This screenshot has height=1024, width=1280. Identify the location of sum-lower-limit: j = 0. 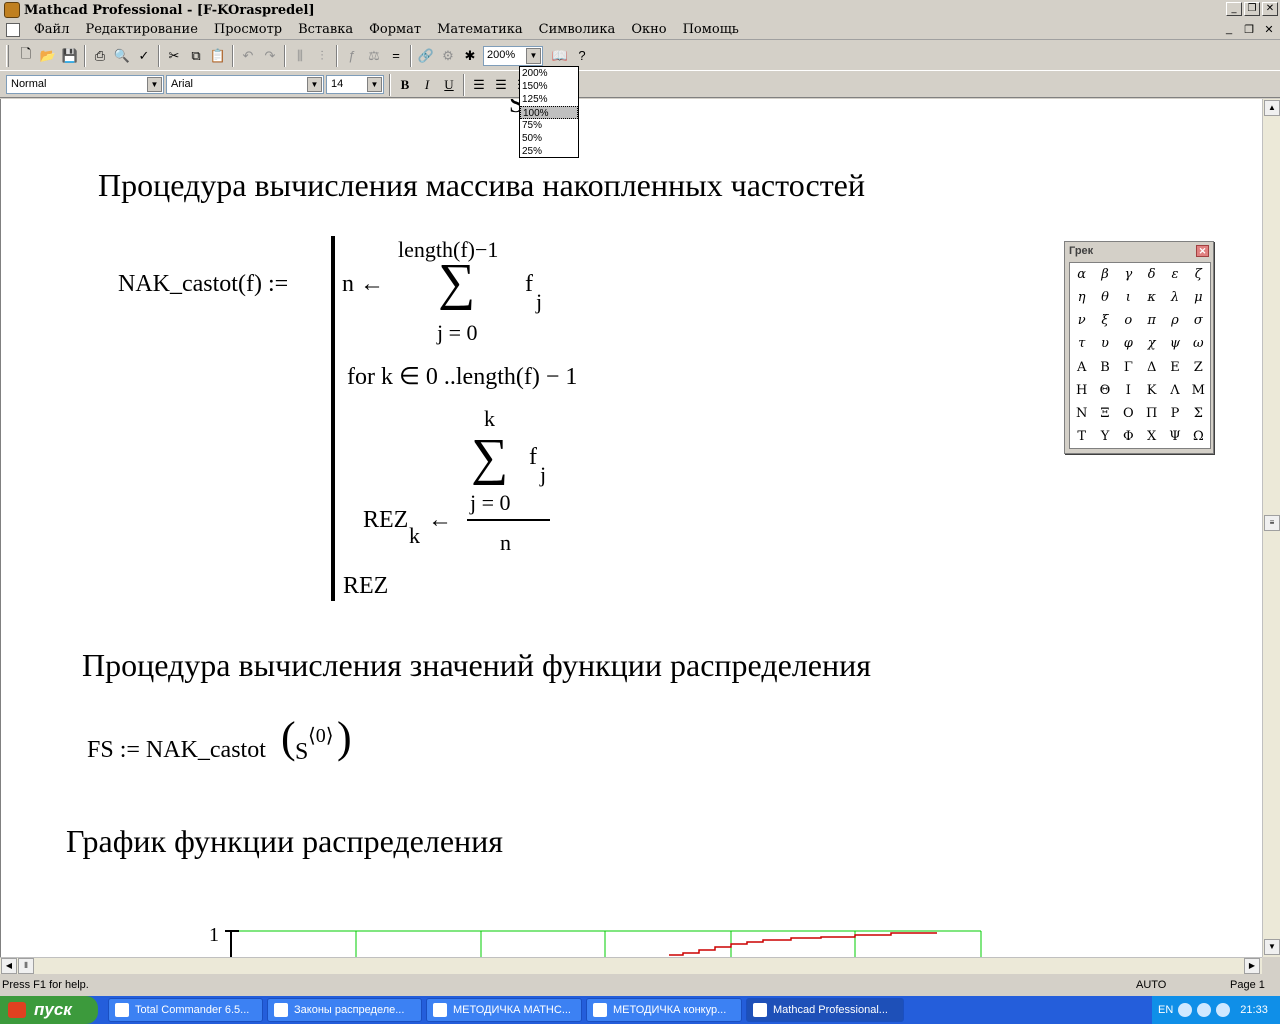
(457, 333).